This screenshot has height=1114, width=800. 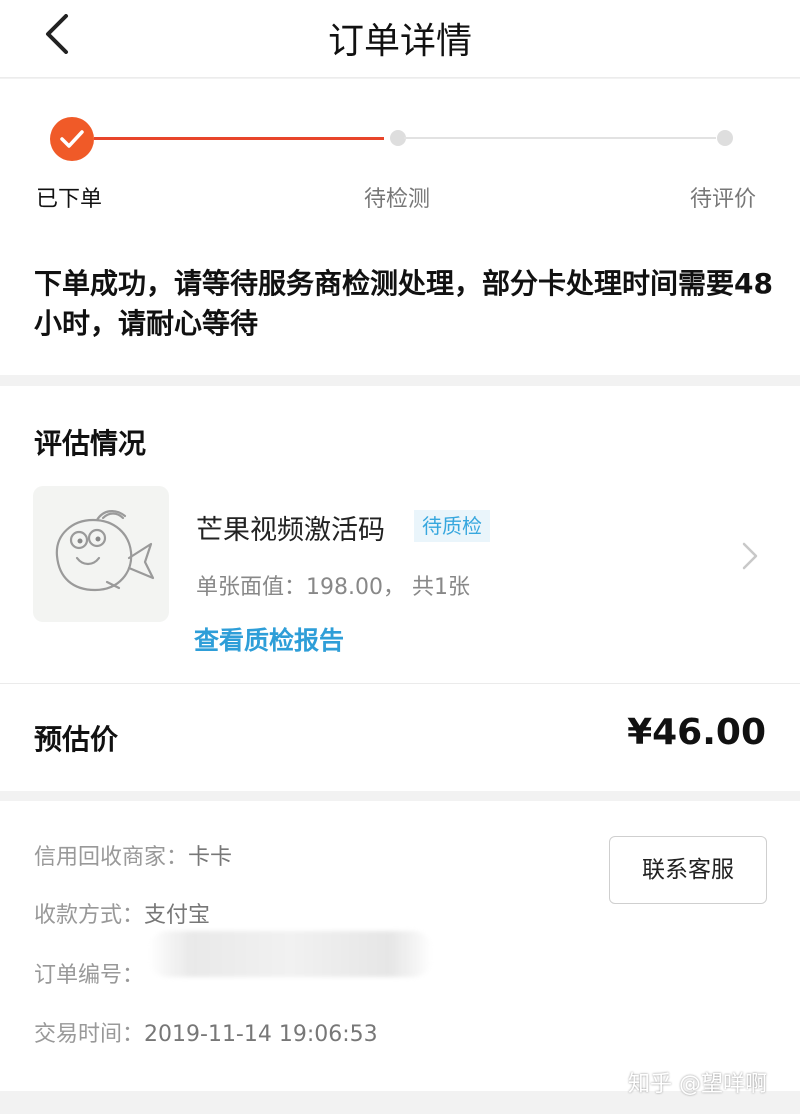 I want to click on progress-line-complete, so click(x=239, y=138).